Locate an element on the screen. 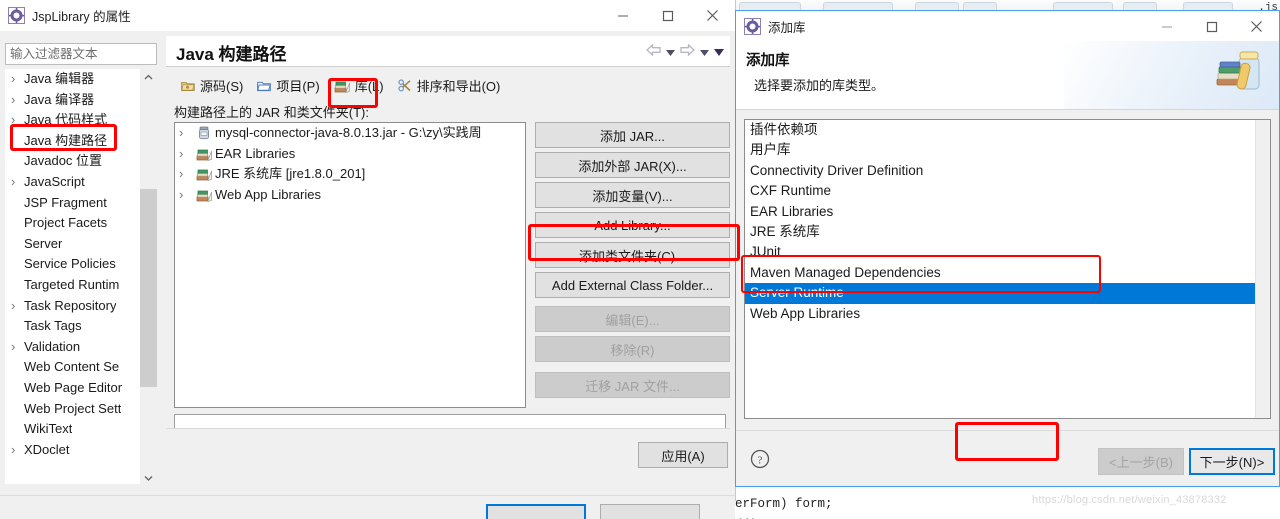 This screenshot has height=519, width=1280. back-arrow-icon is located at coordinates (653, 51).